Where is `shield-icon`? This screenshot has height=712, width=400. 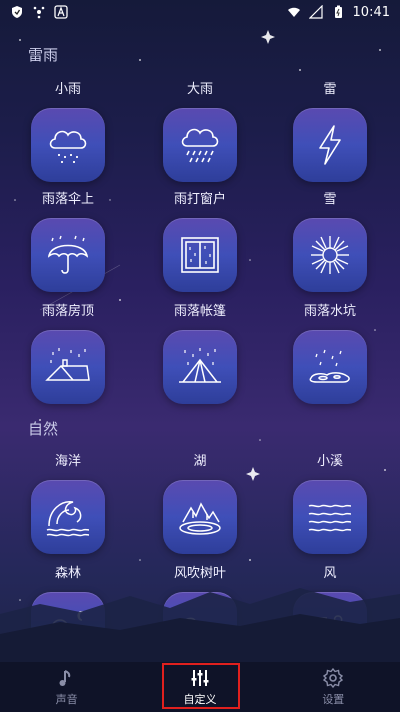
shield-icon is located at coordinates (17, 12).